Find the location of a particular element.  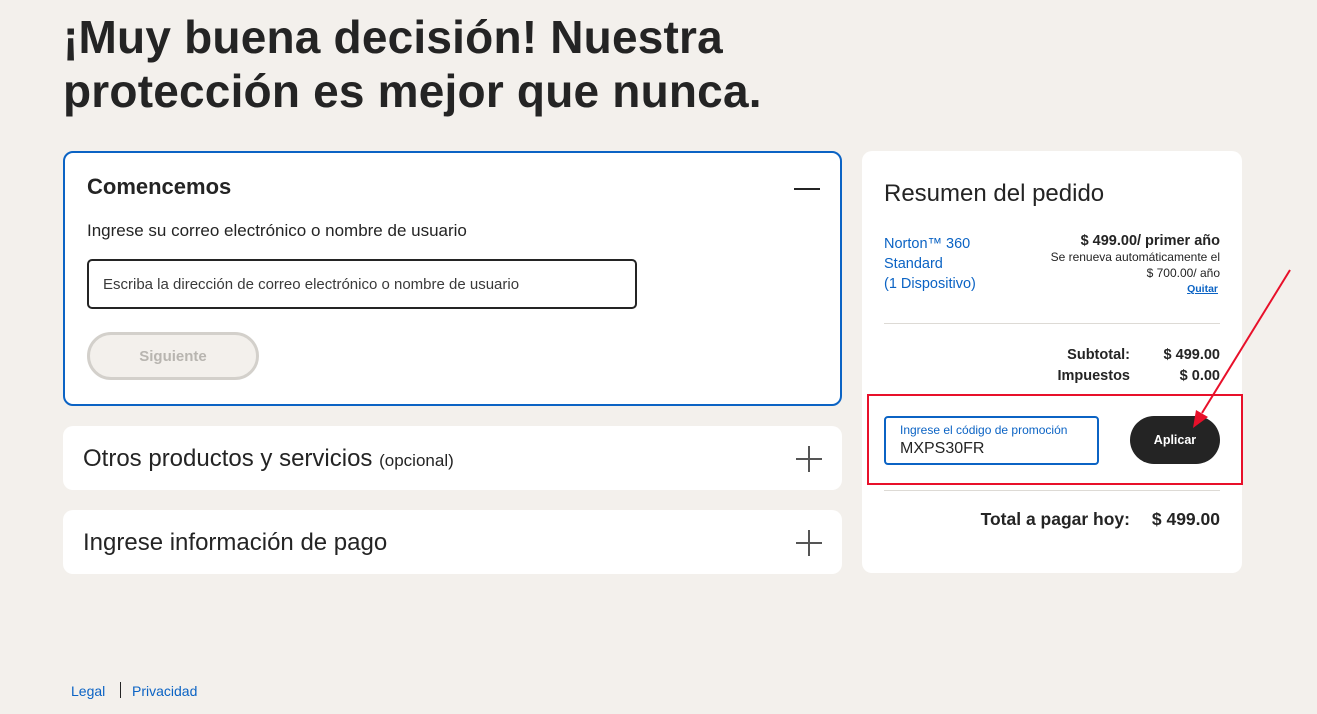

payment-section: Ingrese información de pago is located at coordinates (452, 542).